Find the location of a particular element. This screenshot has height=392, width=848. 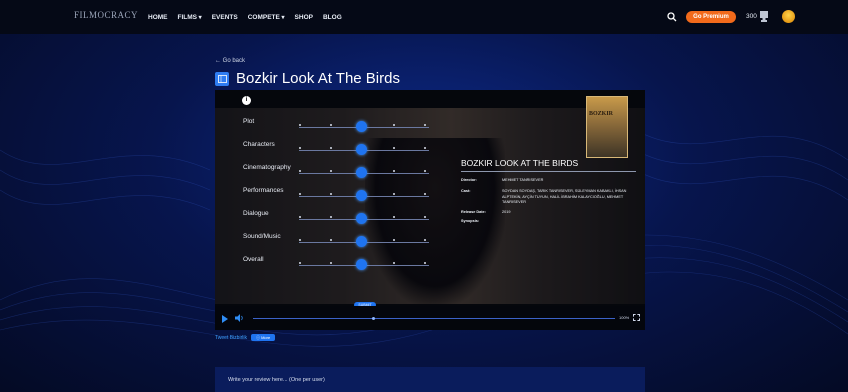

rating-row: Cinematography is located at coordinates (343, 172).